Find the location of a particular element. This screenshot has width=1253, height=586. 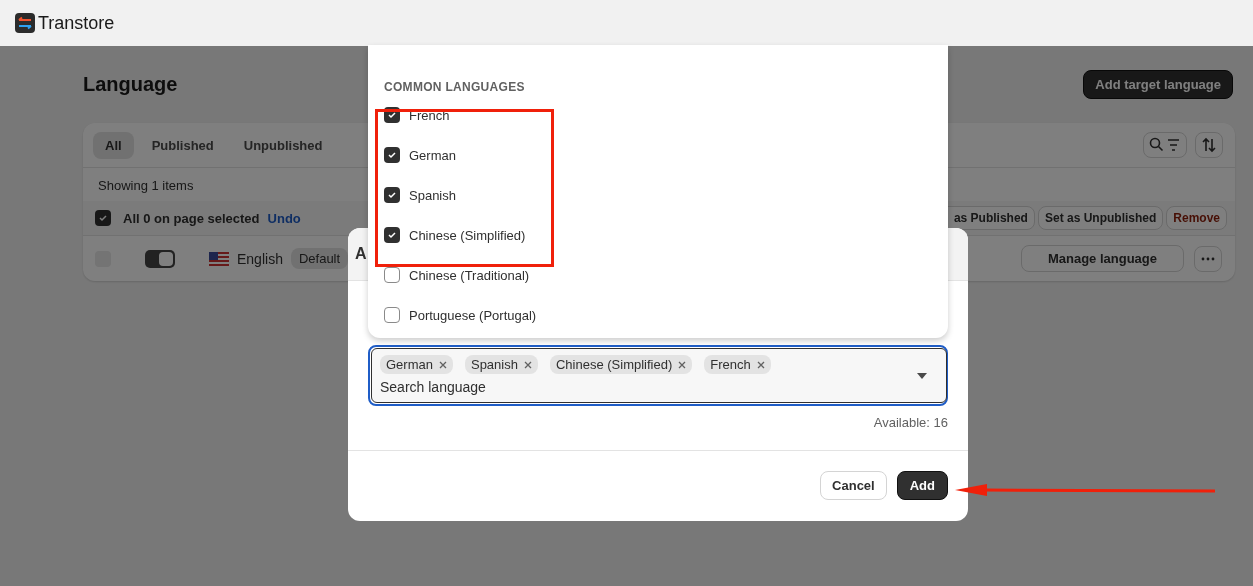

add-target-language-button: Add target language is located at coordinates (1158, 84).